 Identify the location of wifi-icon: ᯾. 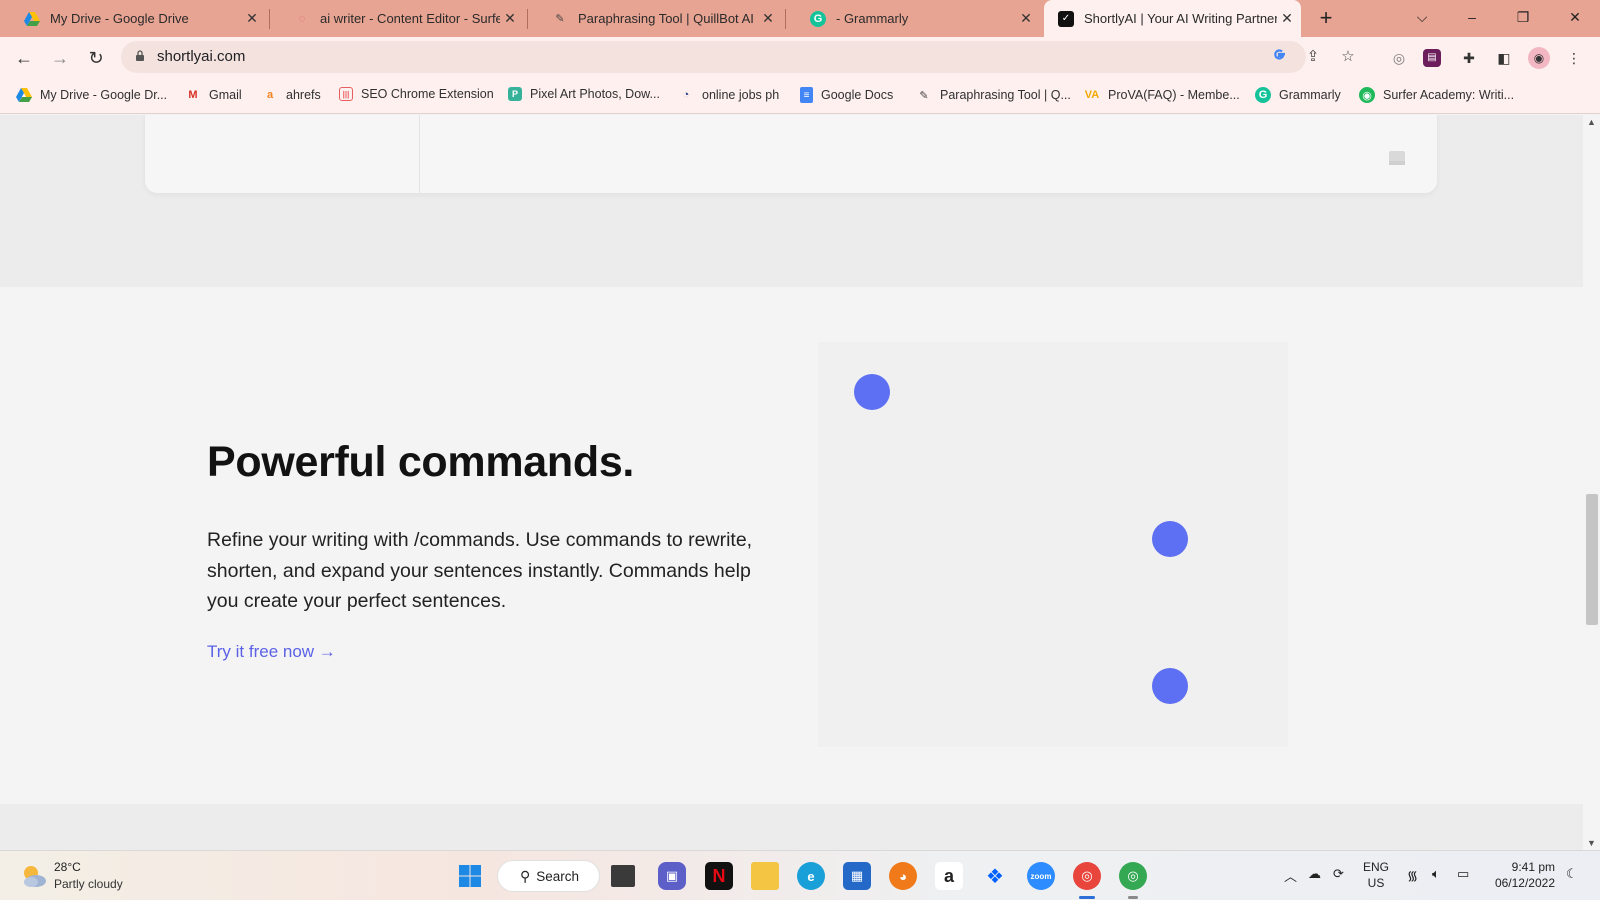
(1412, 875).